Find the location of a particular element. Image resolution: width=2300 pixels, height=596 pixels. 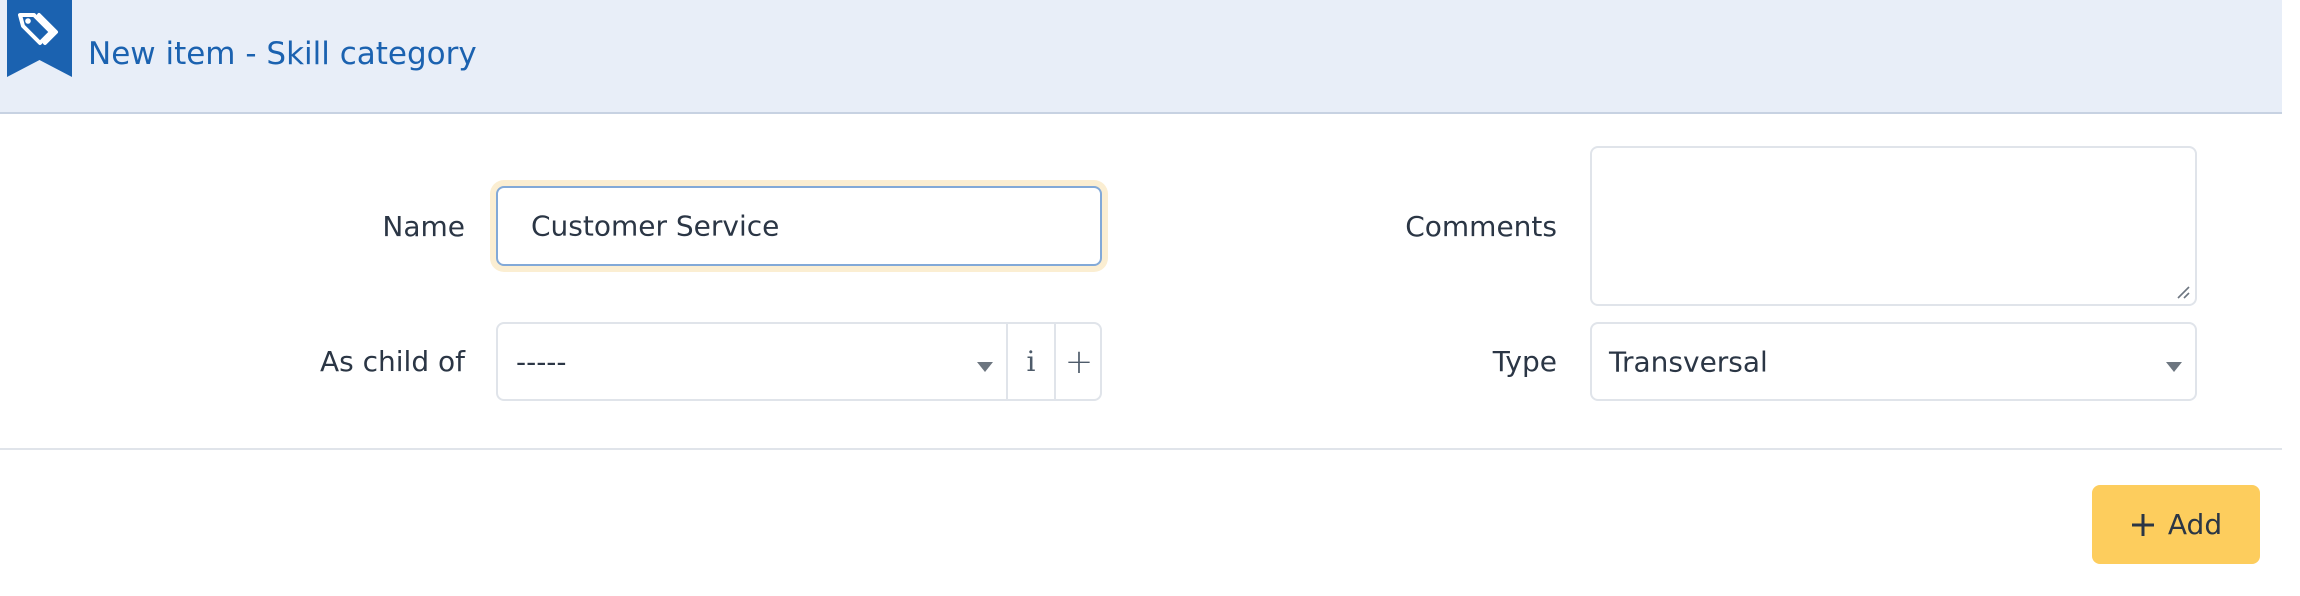

type-select: Transversal is located at coordinates (1893, 361).